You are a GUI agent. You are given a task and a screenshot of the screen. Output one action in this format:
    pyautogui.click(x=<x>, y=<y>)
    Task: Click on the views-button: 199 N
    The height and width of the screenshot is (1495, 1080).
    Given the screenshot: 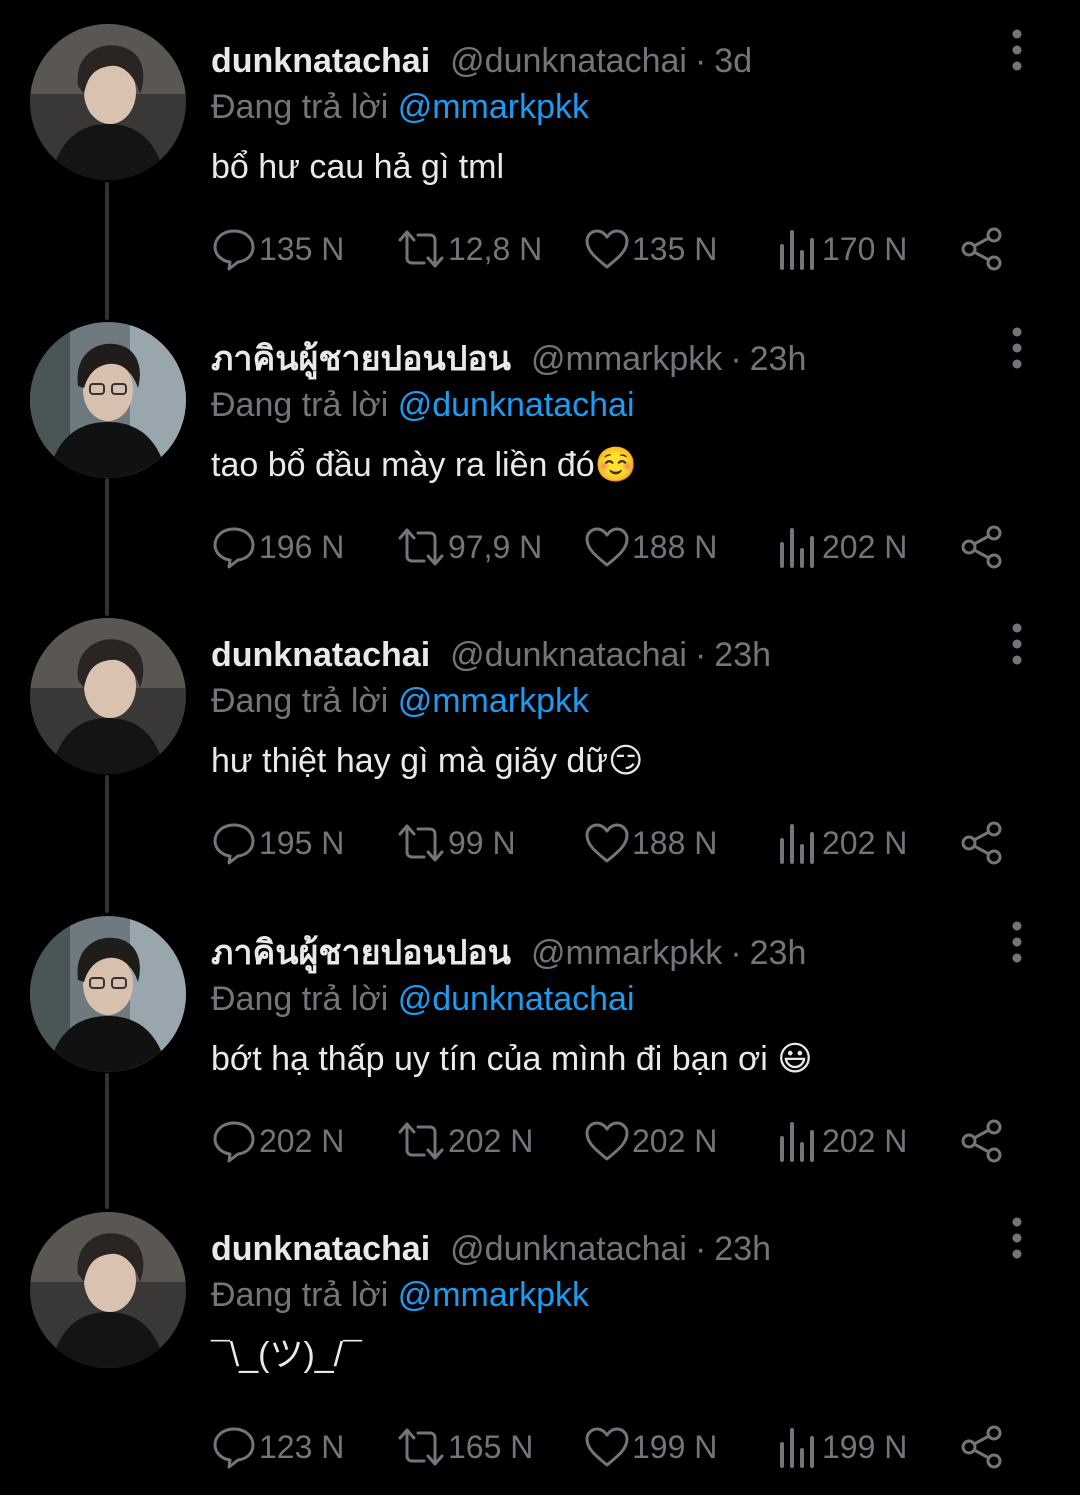 What is the action you would take?
    pyautogui.click(x=841, y=1447)
    